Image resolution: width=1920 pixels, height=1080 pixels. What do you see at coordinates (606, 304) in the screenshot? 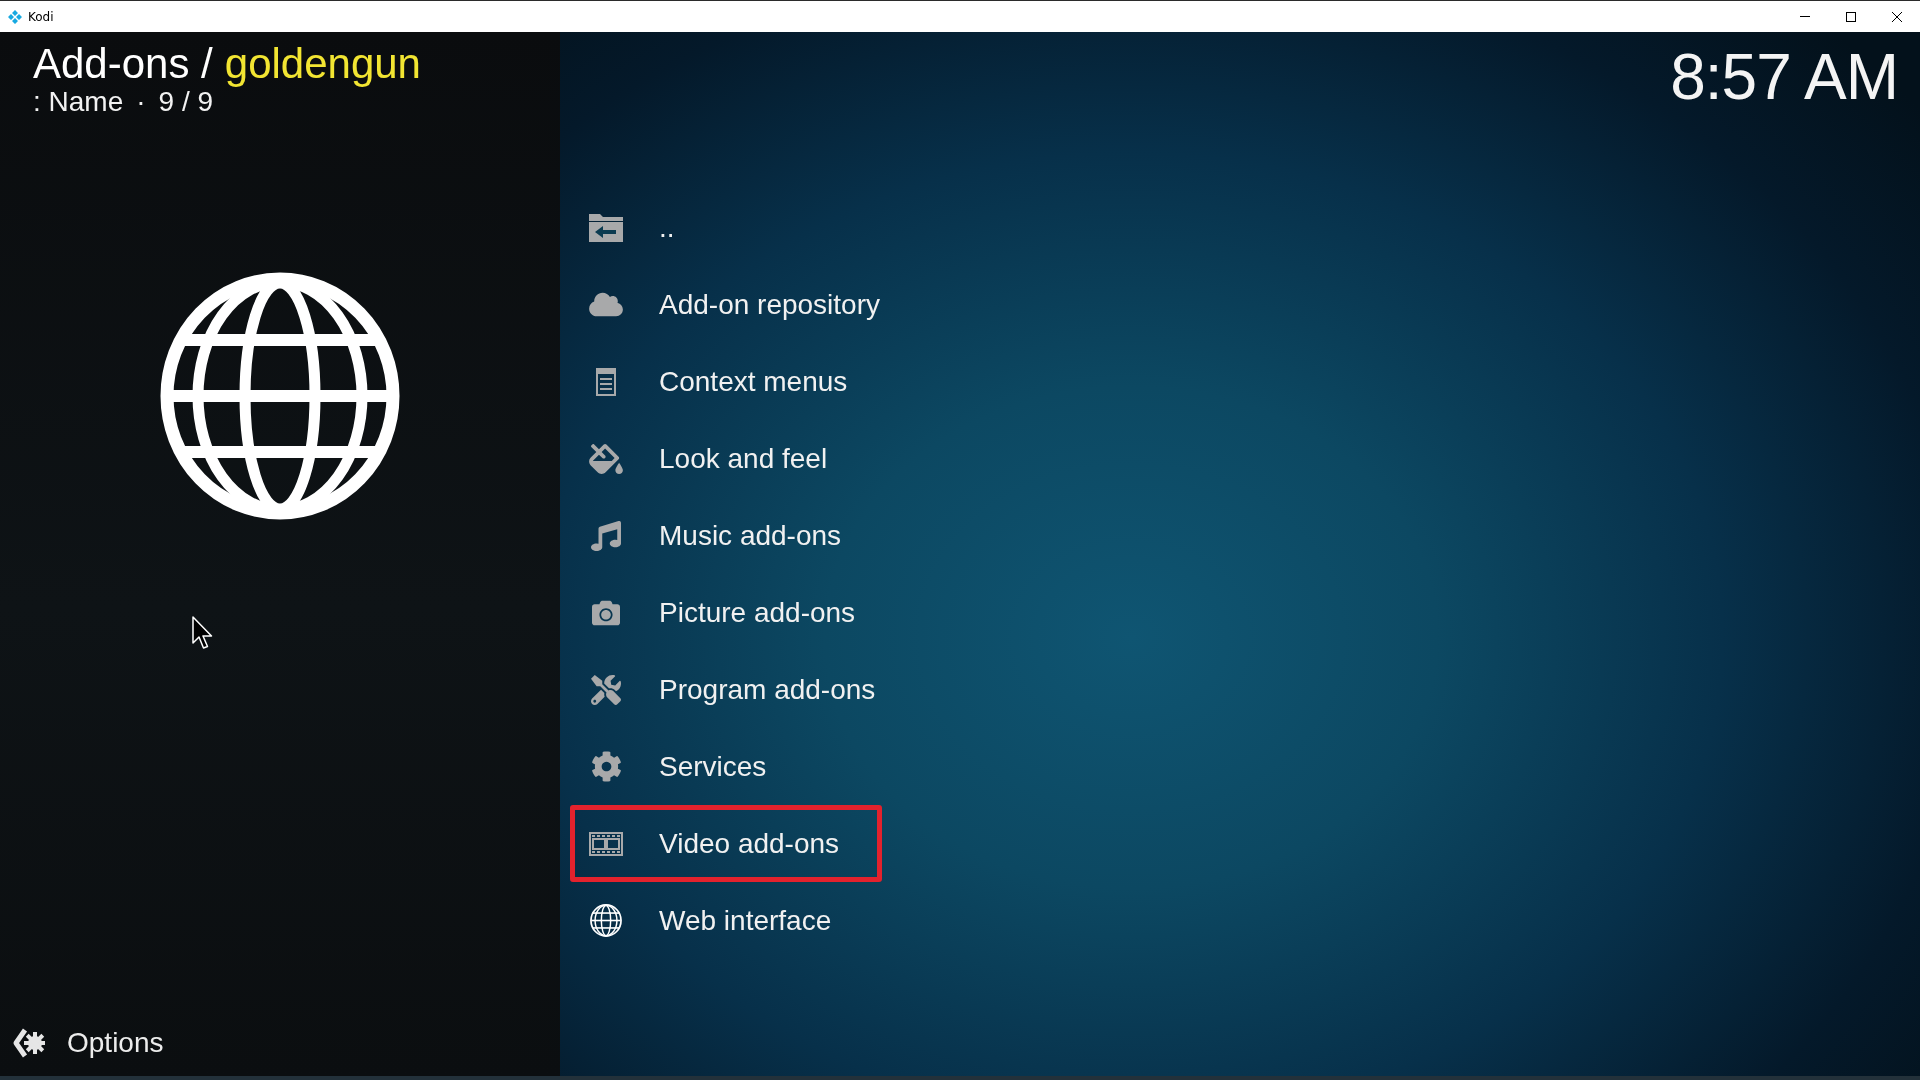
I see `cloud-icon` at bounding box center [606, 304].